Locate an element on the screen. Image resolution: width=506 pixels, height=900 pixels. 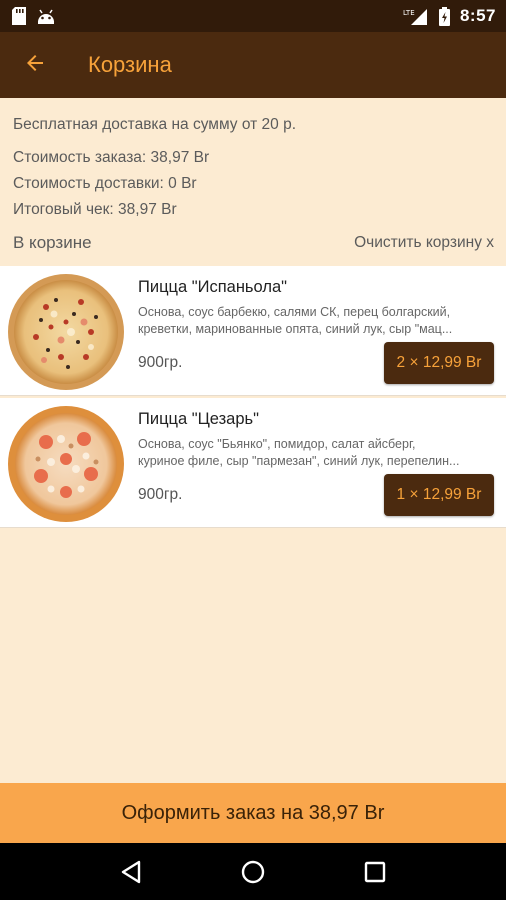
app-bar: Корзина is located at coordinates (253, 65).